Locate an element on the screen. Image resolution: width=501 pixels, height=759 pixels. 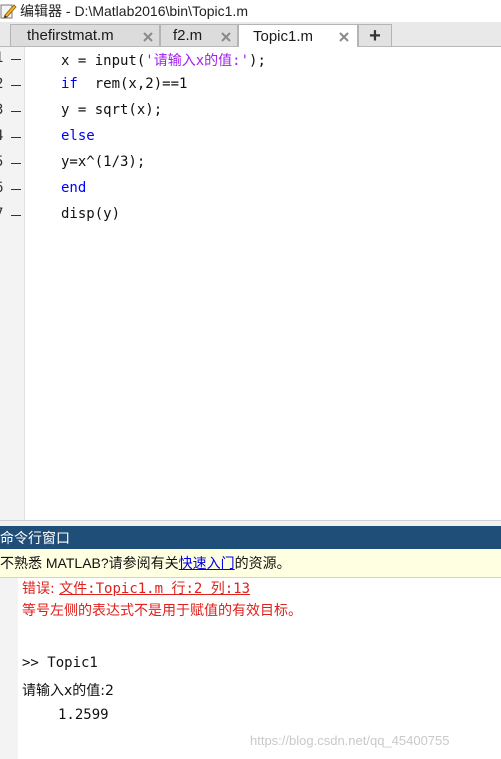
line-number: 7 is located at coordinates (1, 214).